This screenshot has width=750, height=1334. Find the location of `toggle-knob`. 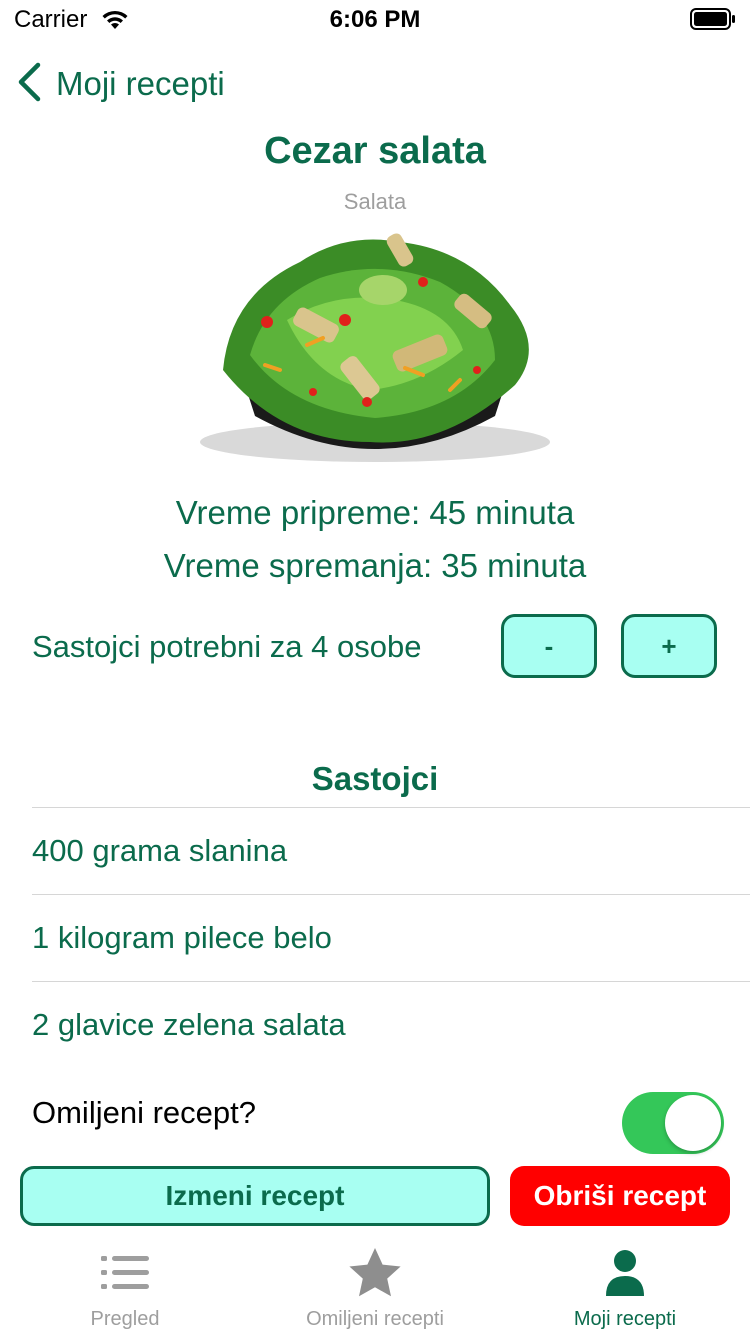

toggle-knob is located at coordinates (693, 1123).